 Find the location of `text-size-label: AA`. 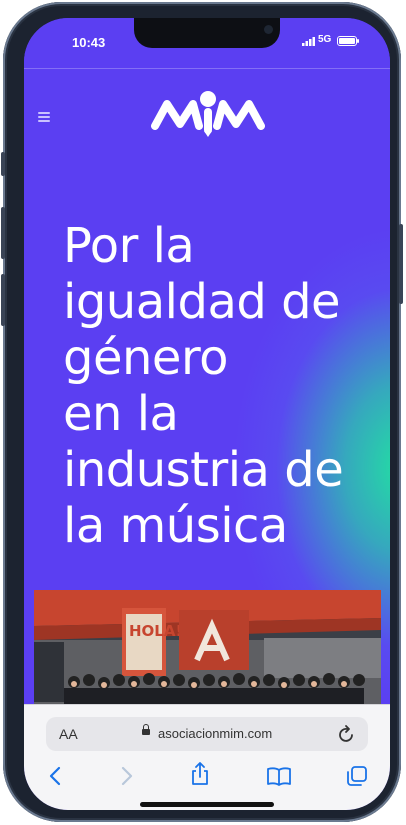

text-size-label: AA is located at coordinates (68, 734).